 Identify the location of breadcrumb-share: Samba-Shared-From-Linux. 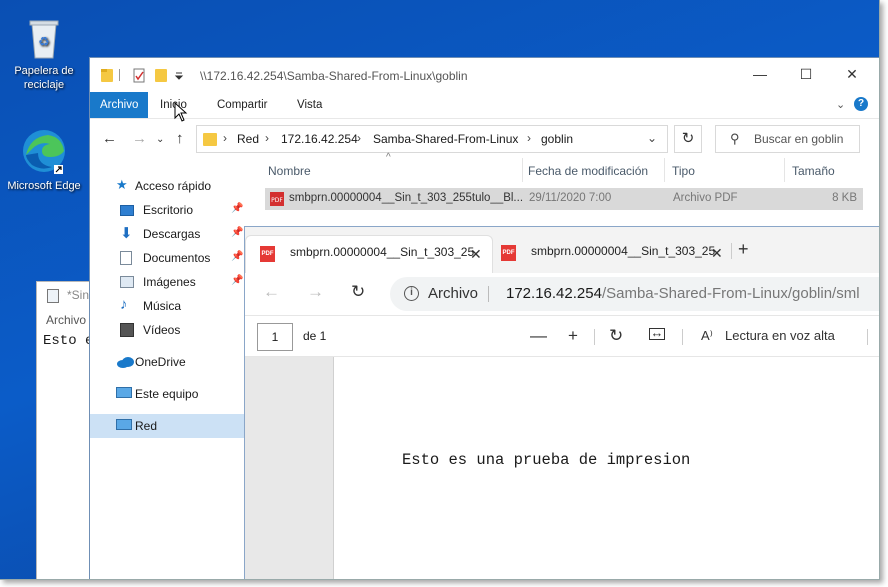
(445, 139).